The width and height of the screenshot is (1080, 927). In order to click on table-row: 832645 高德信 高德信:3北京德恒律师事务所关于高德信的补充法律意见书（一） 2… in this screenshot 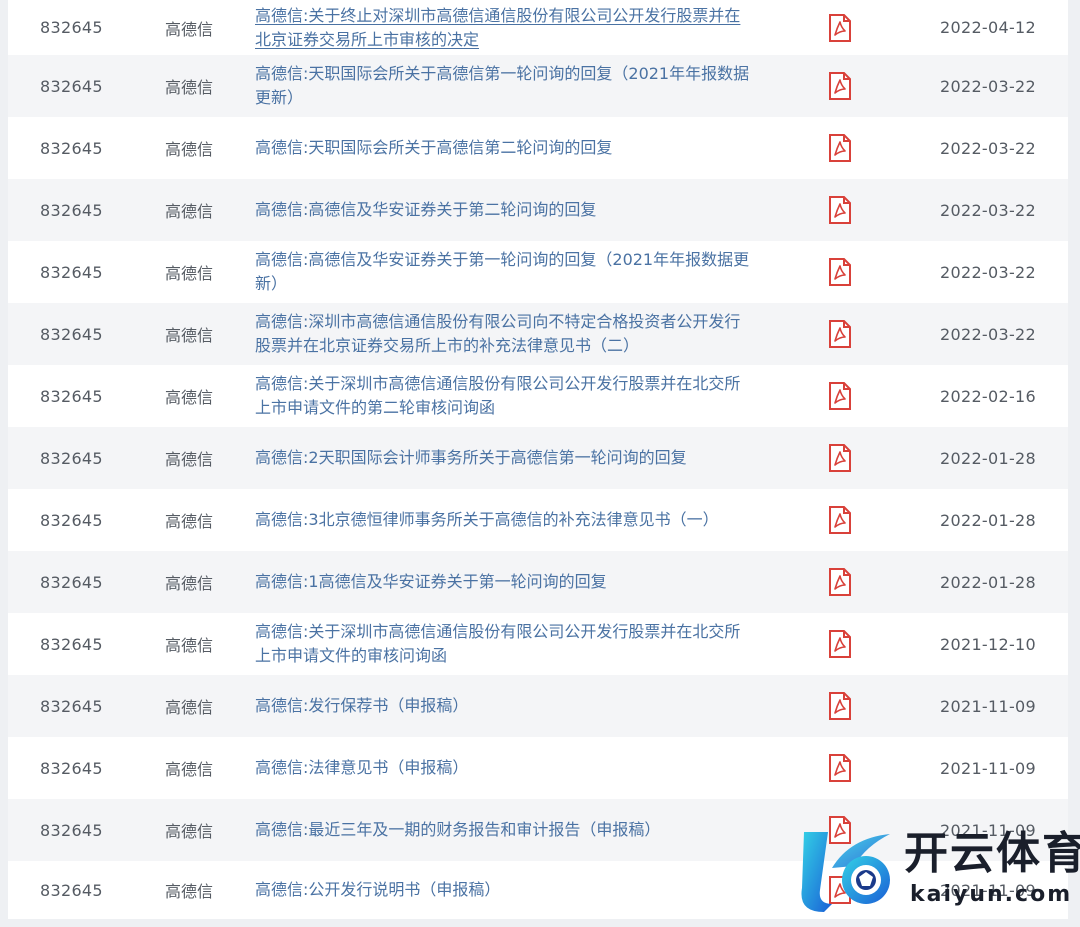, I will do `click(538, 520)`.